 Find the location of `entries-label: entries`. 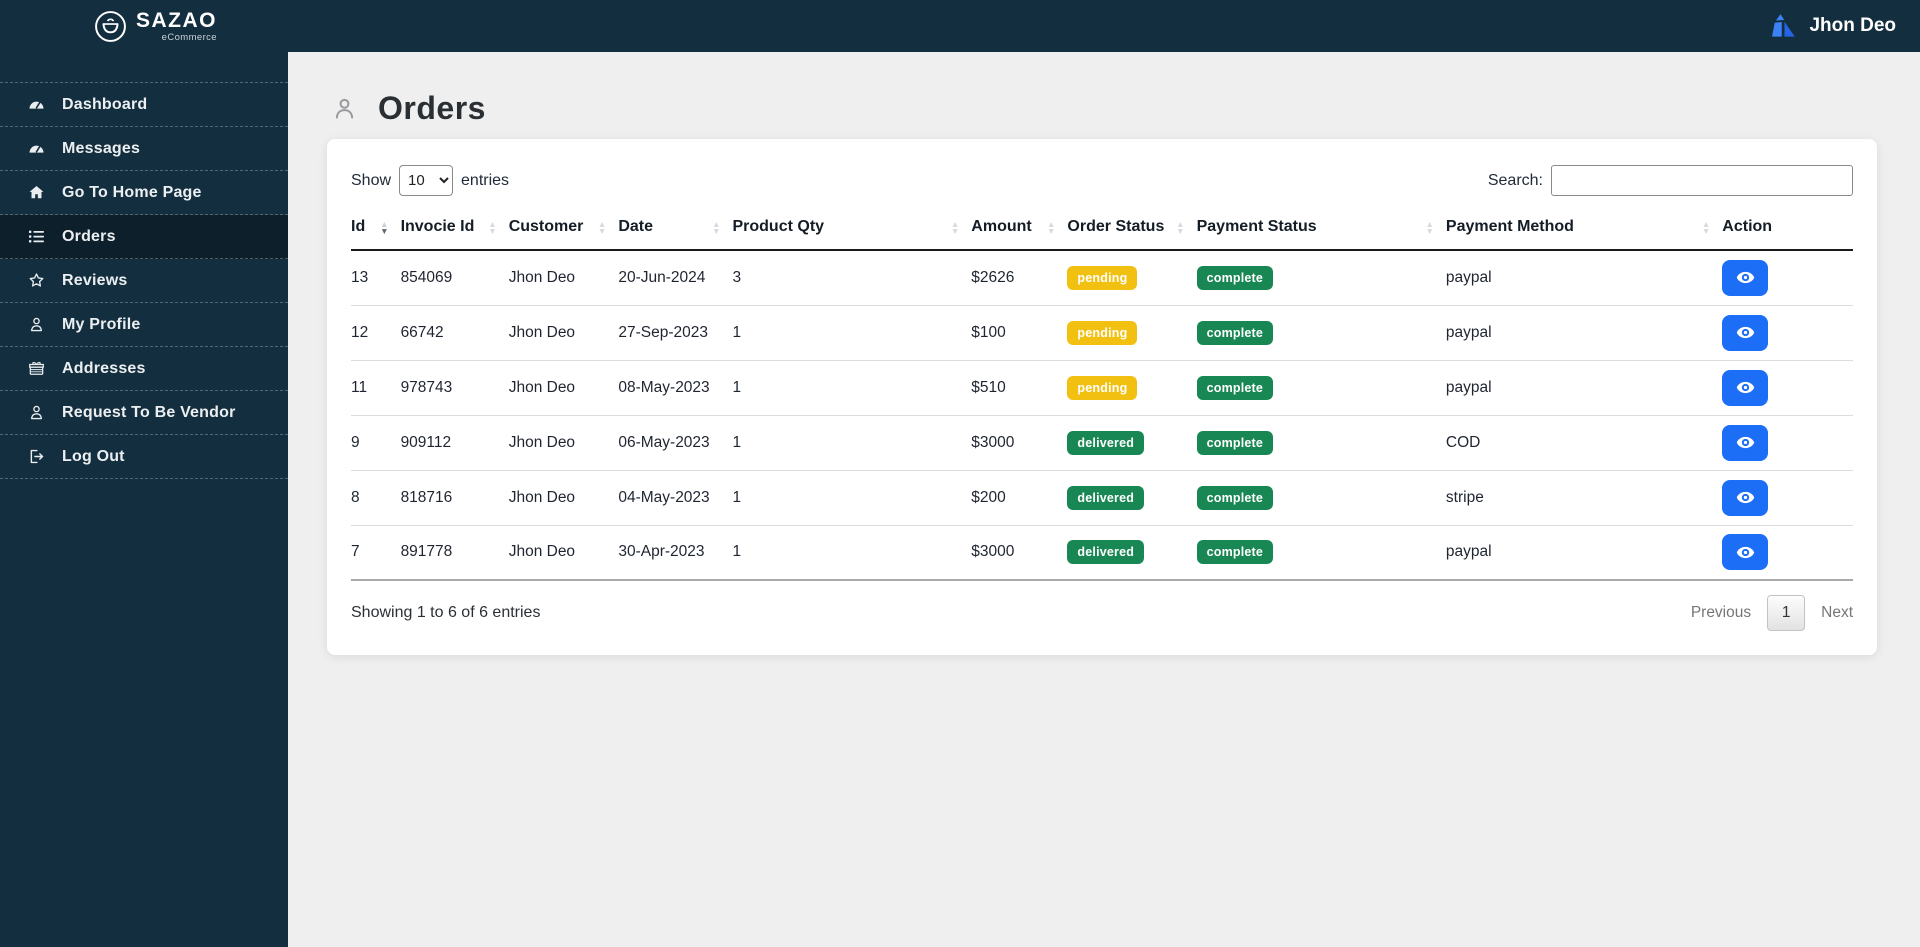

entries-label: entries is located at coordinates (485, 180).